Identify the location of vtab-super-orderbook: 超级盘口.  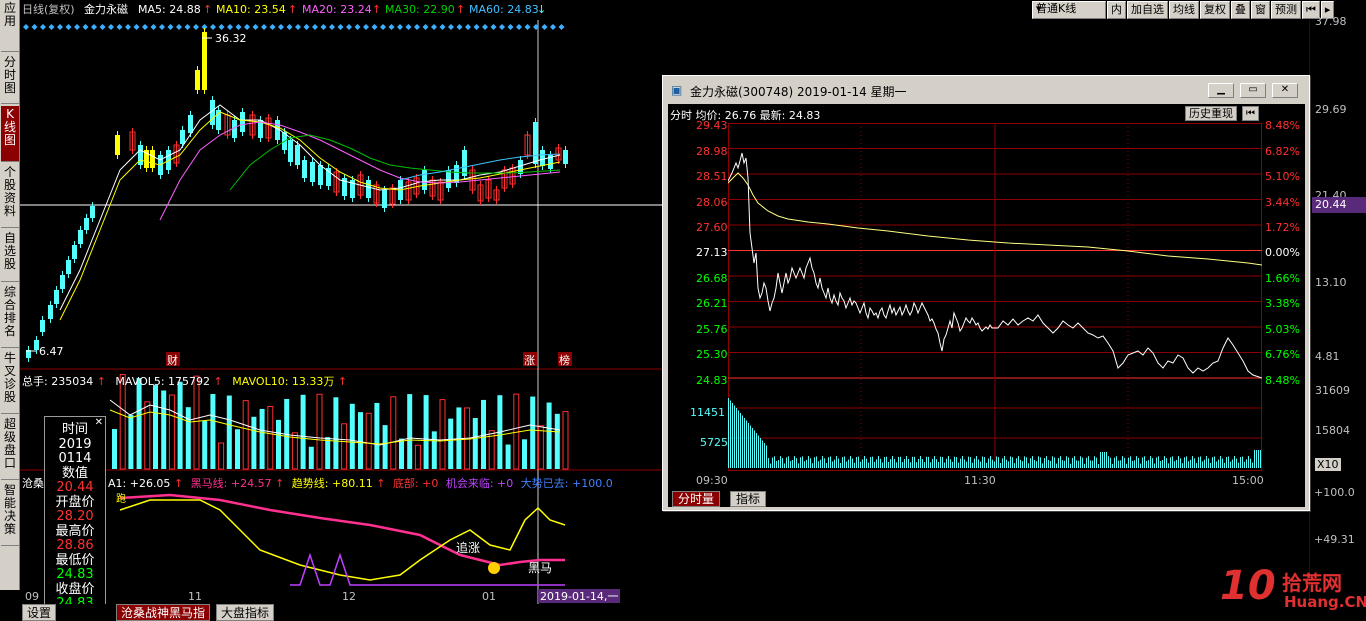
(10, 448).